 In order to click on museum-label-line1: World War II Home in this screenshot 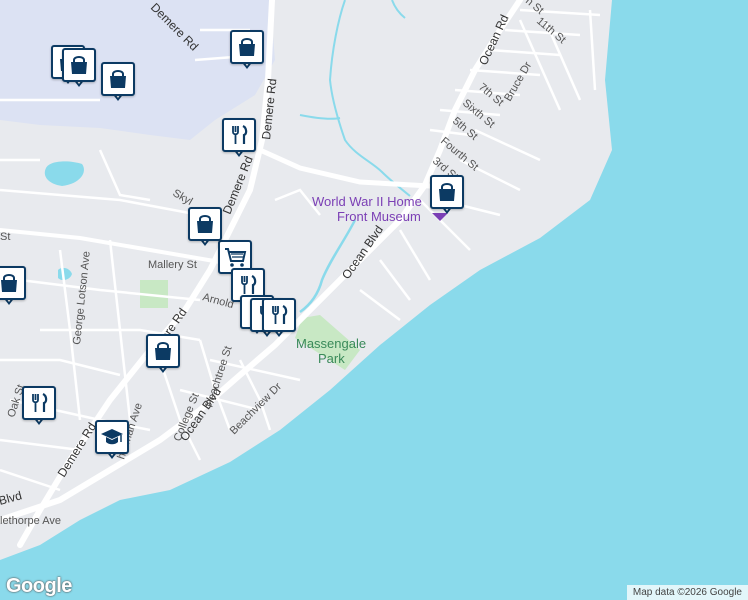, I will do `click(367, 201)`.